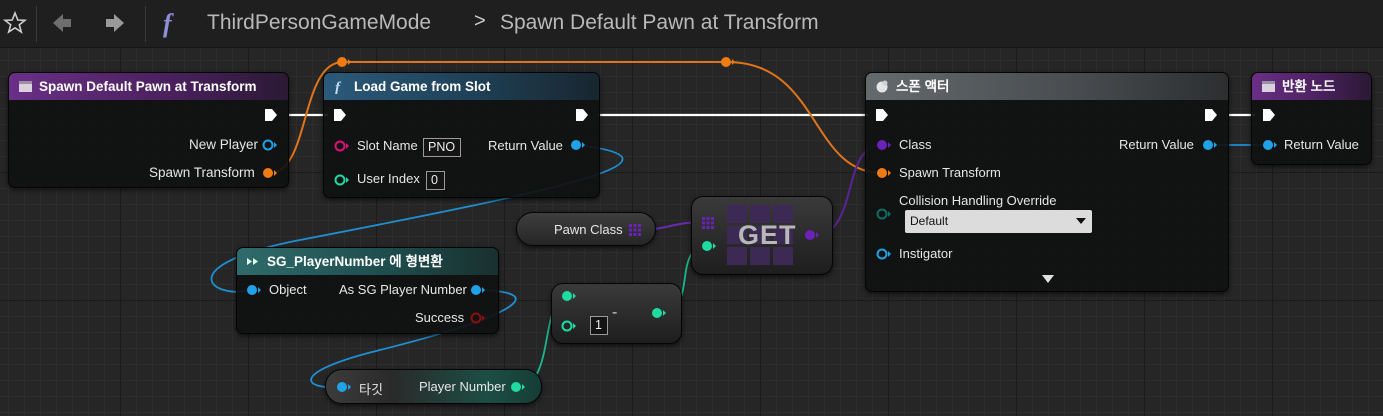 The height and width of the screenshot is (416, 1383). I want to click on pin-label-collision-handling: Collision Handling Override, so click(978, 200).